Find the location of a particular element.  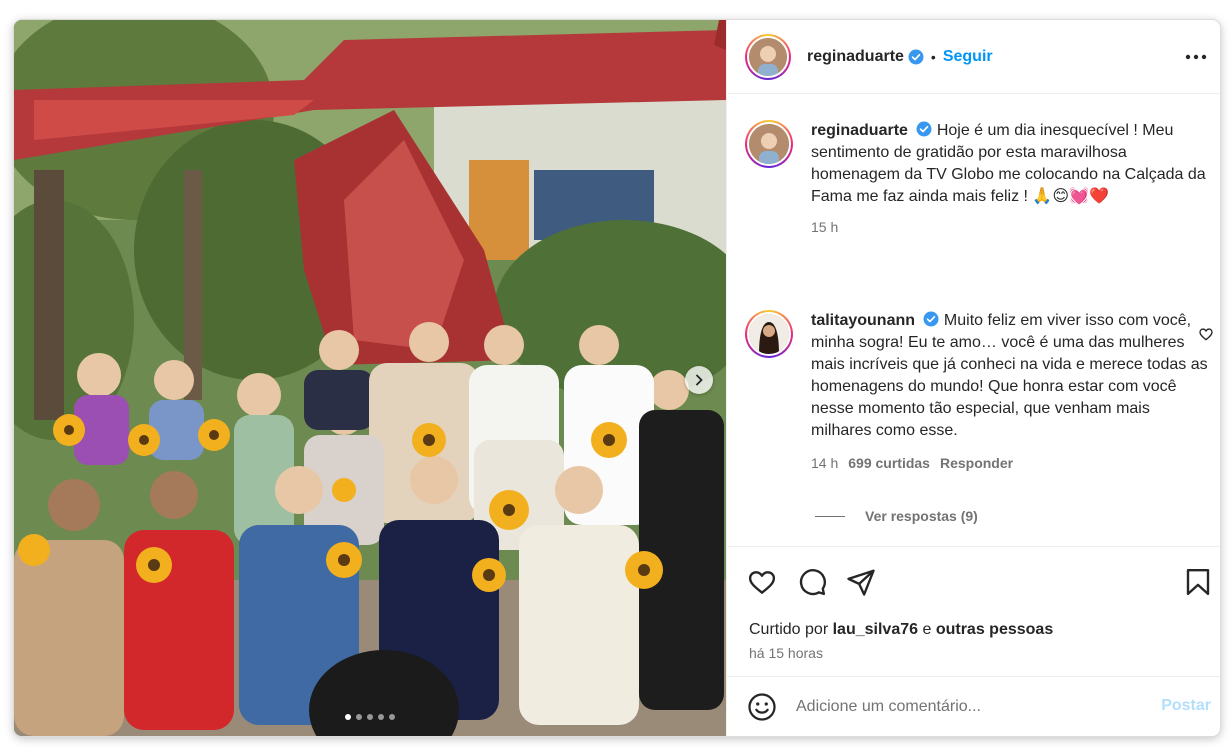

comment-like-heart-icon is located at coordinates (1206, 334).